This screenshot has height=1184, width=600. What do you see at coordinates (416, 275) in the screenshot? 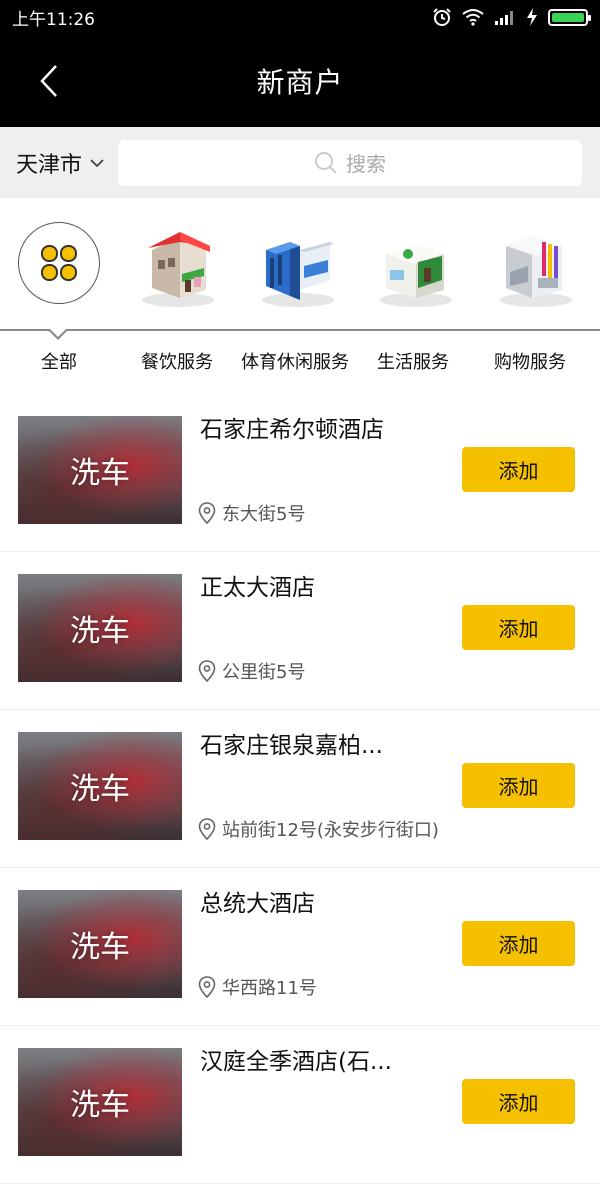
I see `life-service-building-icon` at bounding box center [416, 275].